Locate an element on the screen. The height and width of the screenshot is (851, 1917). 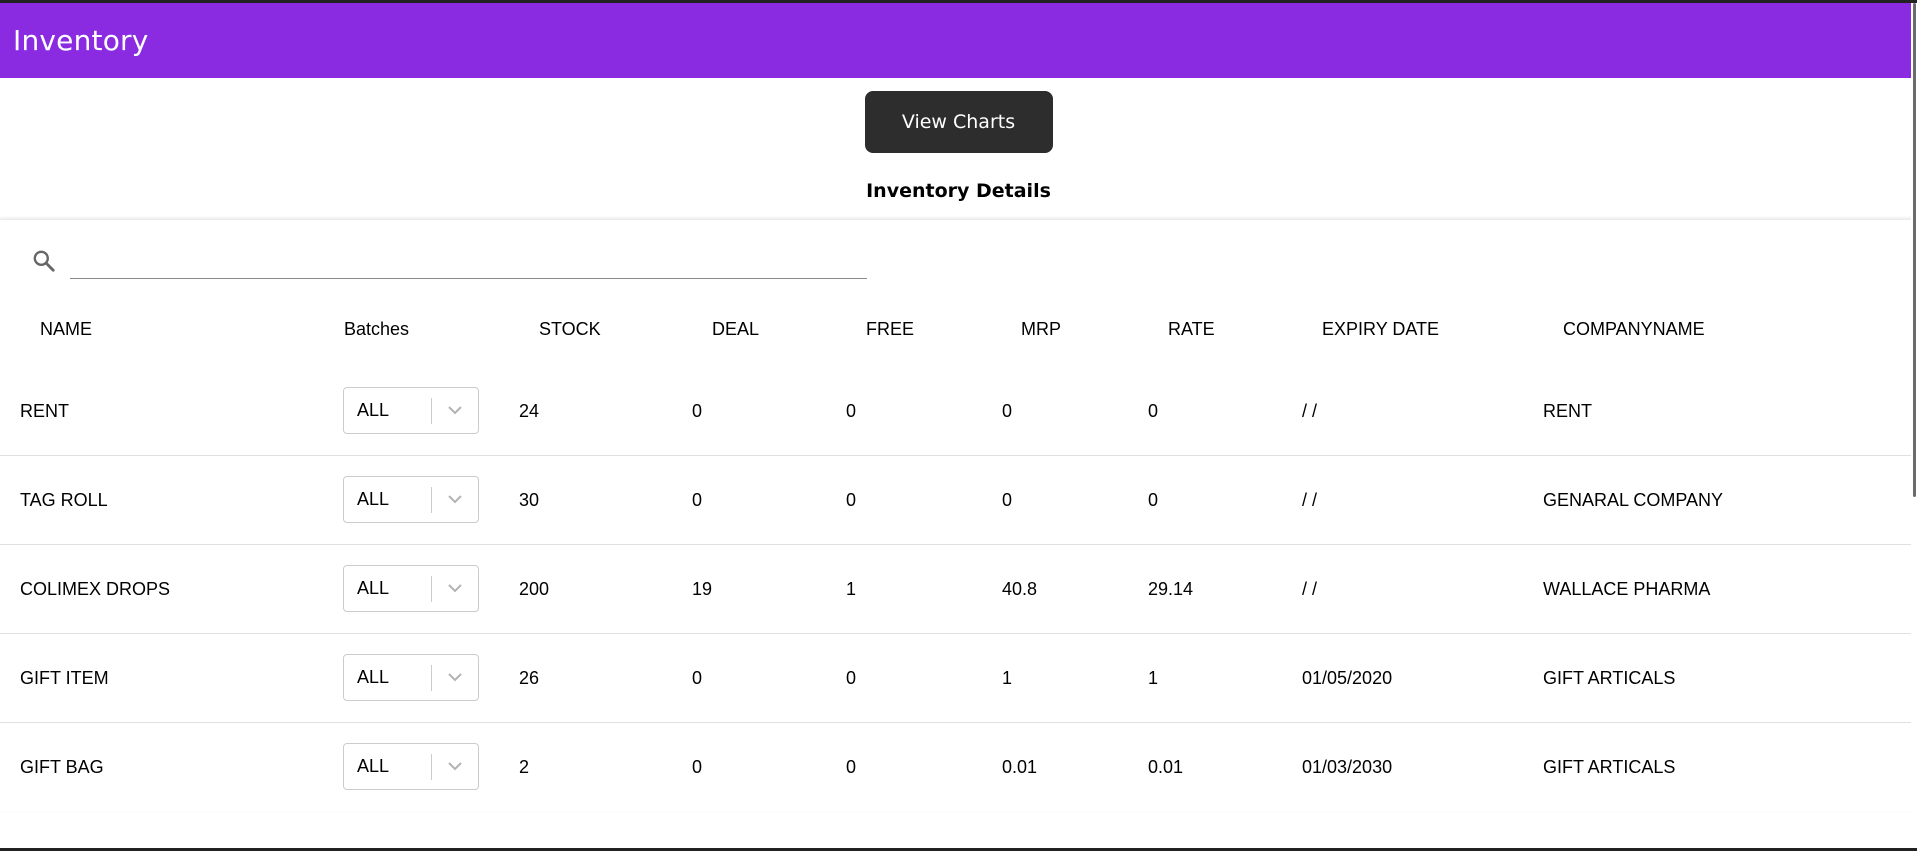
cell-stock: 200 is located at coordinates (534, 589).